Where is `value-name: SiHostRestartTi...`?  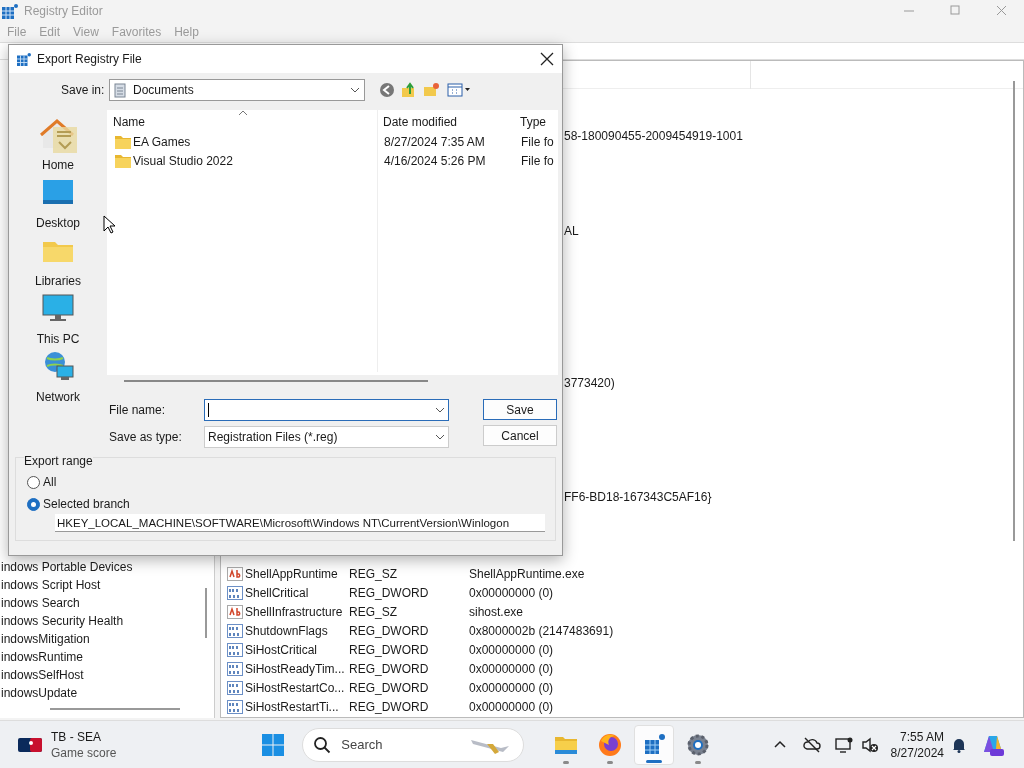
value-name: SiHostRestartTi... is located at coordinates (297, 706).